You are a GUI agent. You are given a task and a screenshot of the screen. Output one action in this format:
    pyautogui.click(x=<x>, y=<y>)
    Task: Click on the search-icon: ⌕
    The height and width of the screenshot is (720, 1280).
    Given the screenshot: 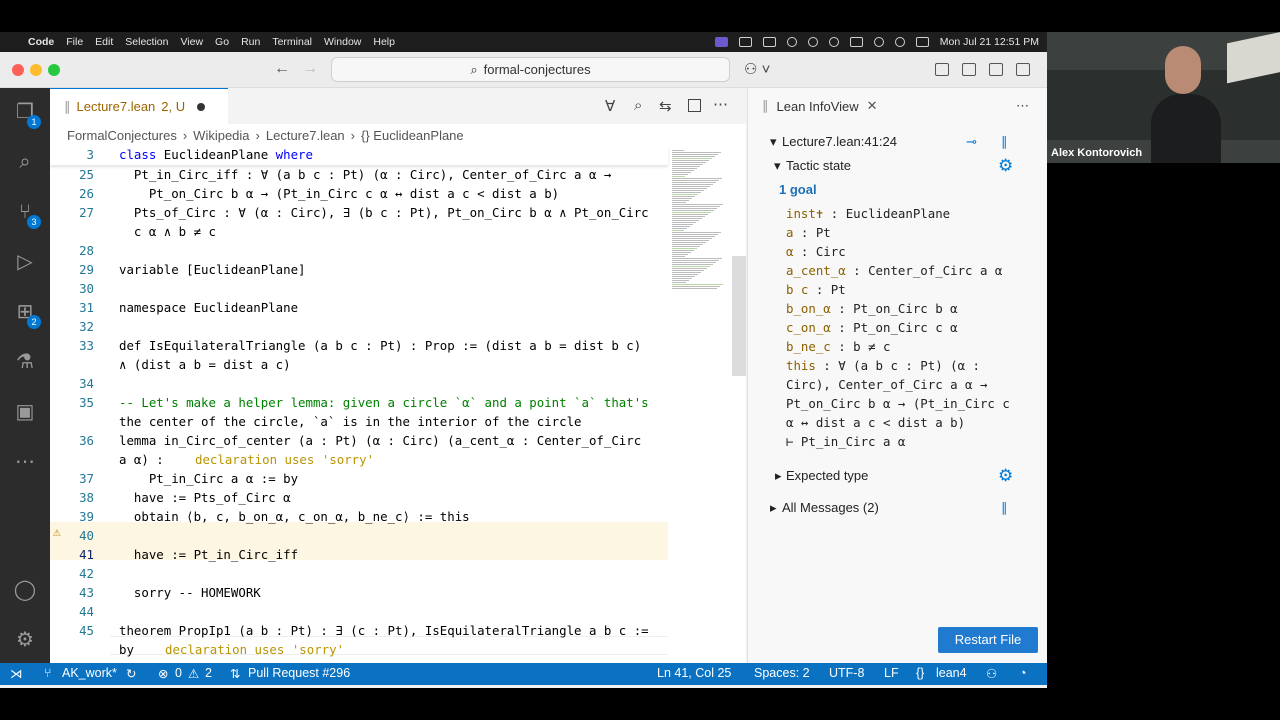 What is the action you would take?
    pyautogui.click(x=25, y=162)
    